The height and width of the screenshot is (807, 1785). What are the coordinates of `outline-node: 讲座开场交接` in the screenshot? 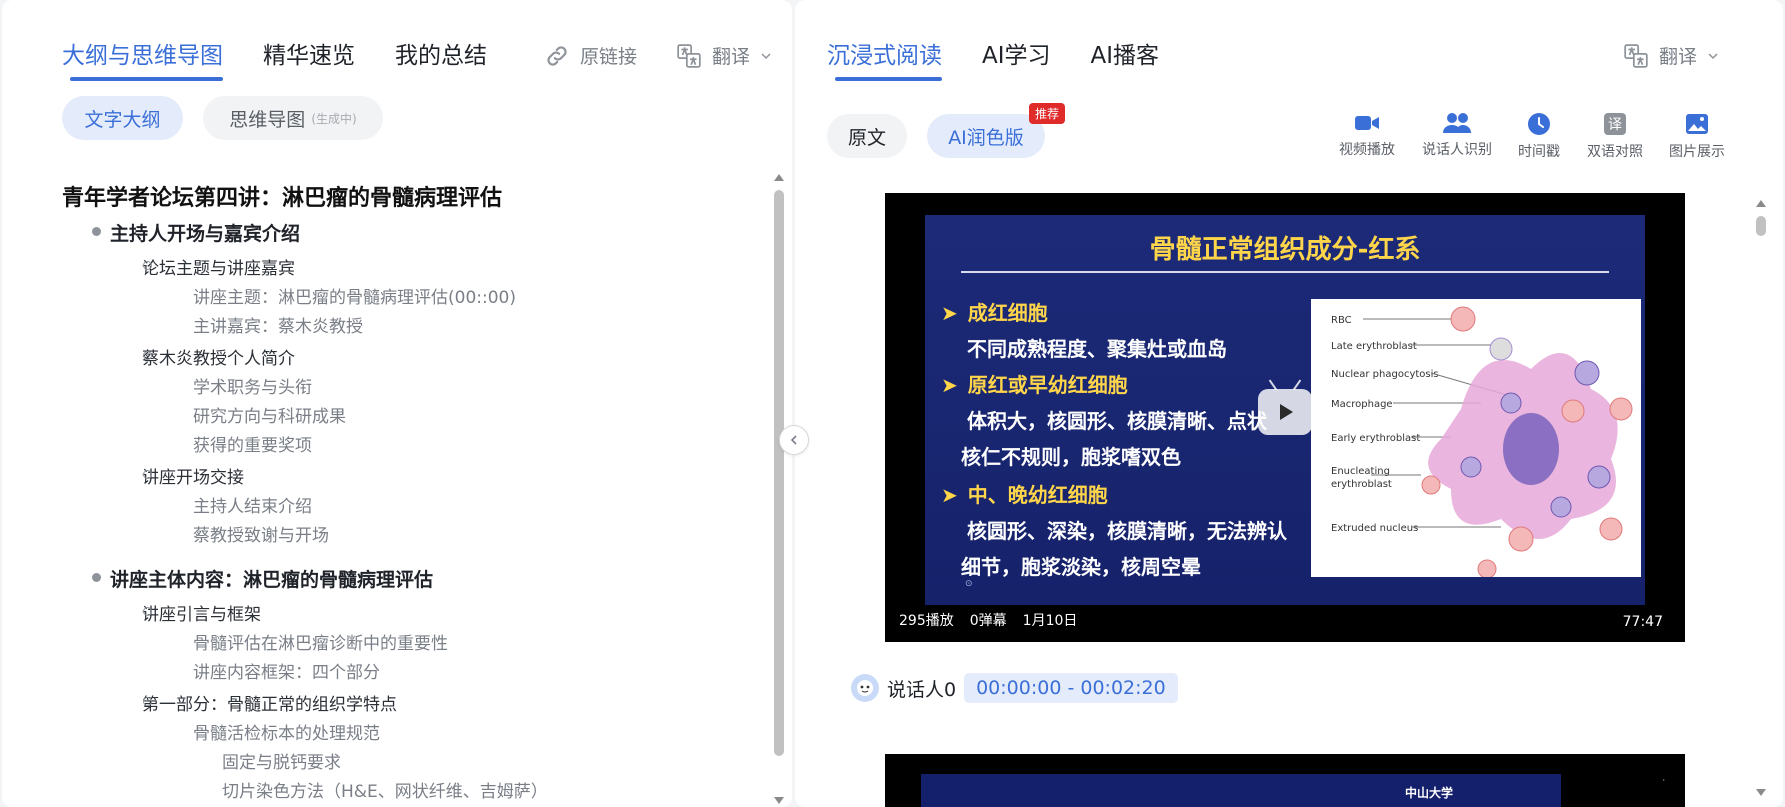 It's located at (153, 475).